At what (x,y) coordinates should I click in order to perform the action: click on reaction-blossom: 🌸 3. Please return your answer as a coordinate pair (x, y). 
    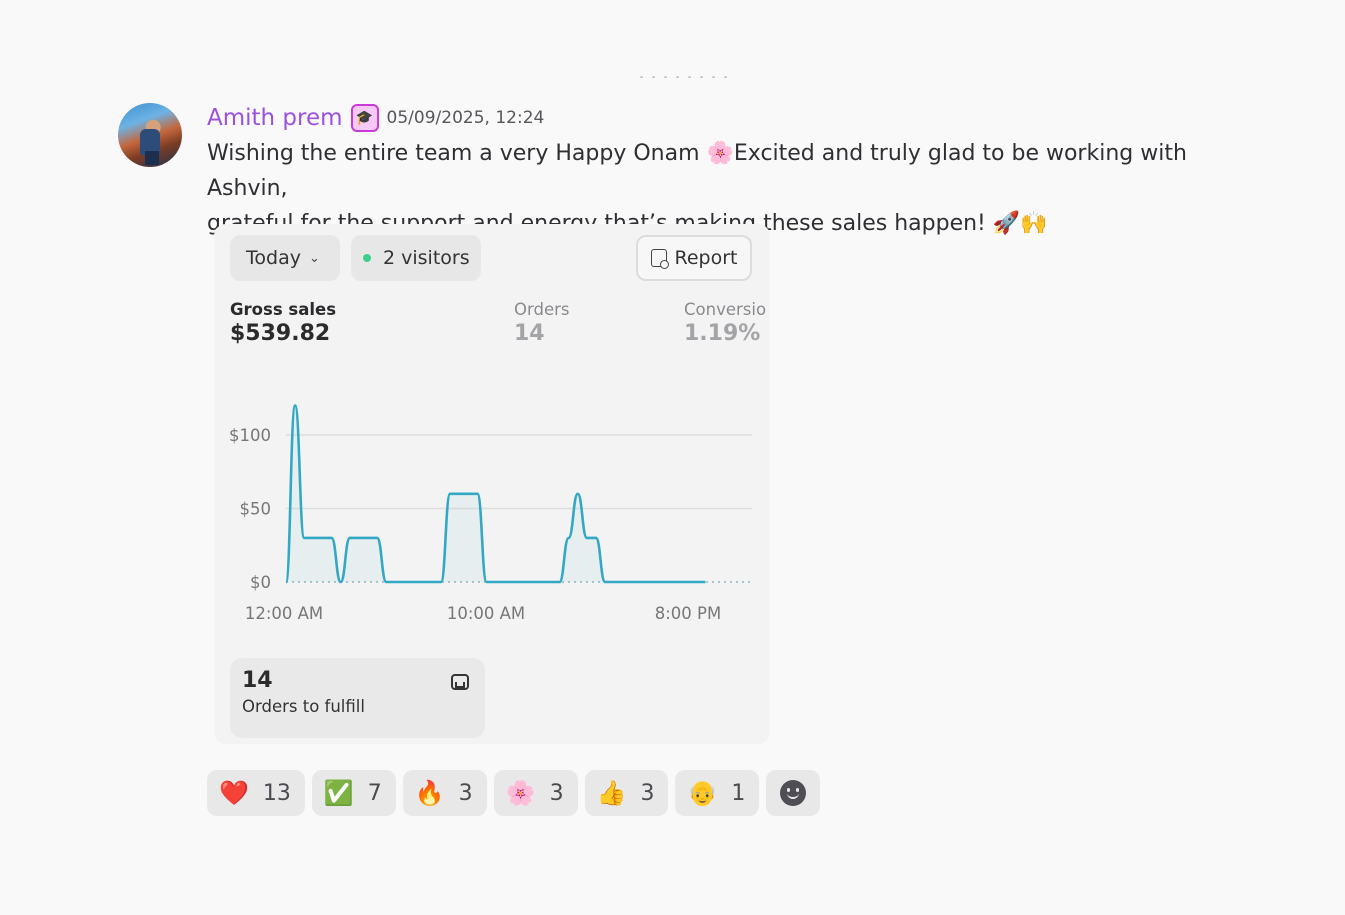
    Looking at the image, I should click on (535, 793).